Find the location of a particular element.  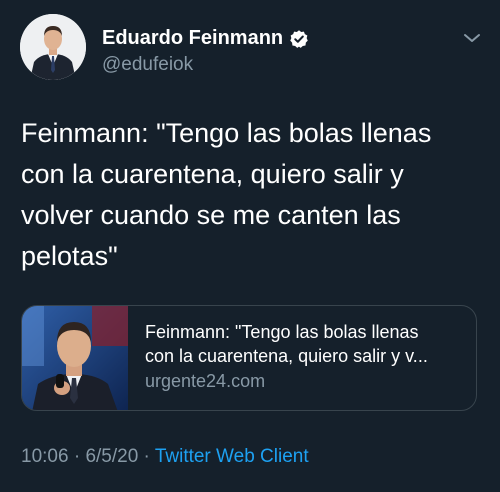

avatar-image is located at coordinates (53, 47).